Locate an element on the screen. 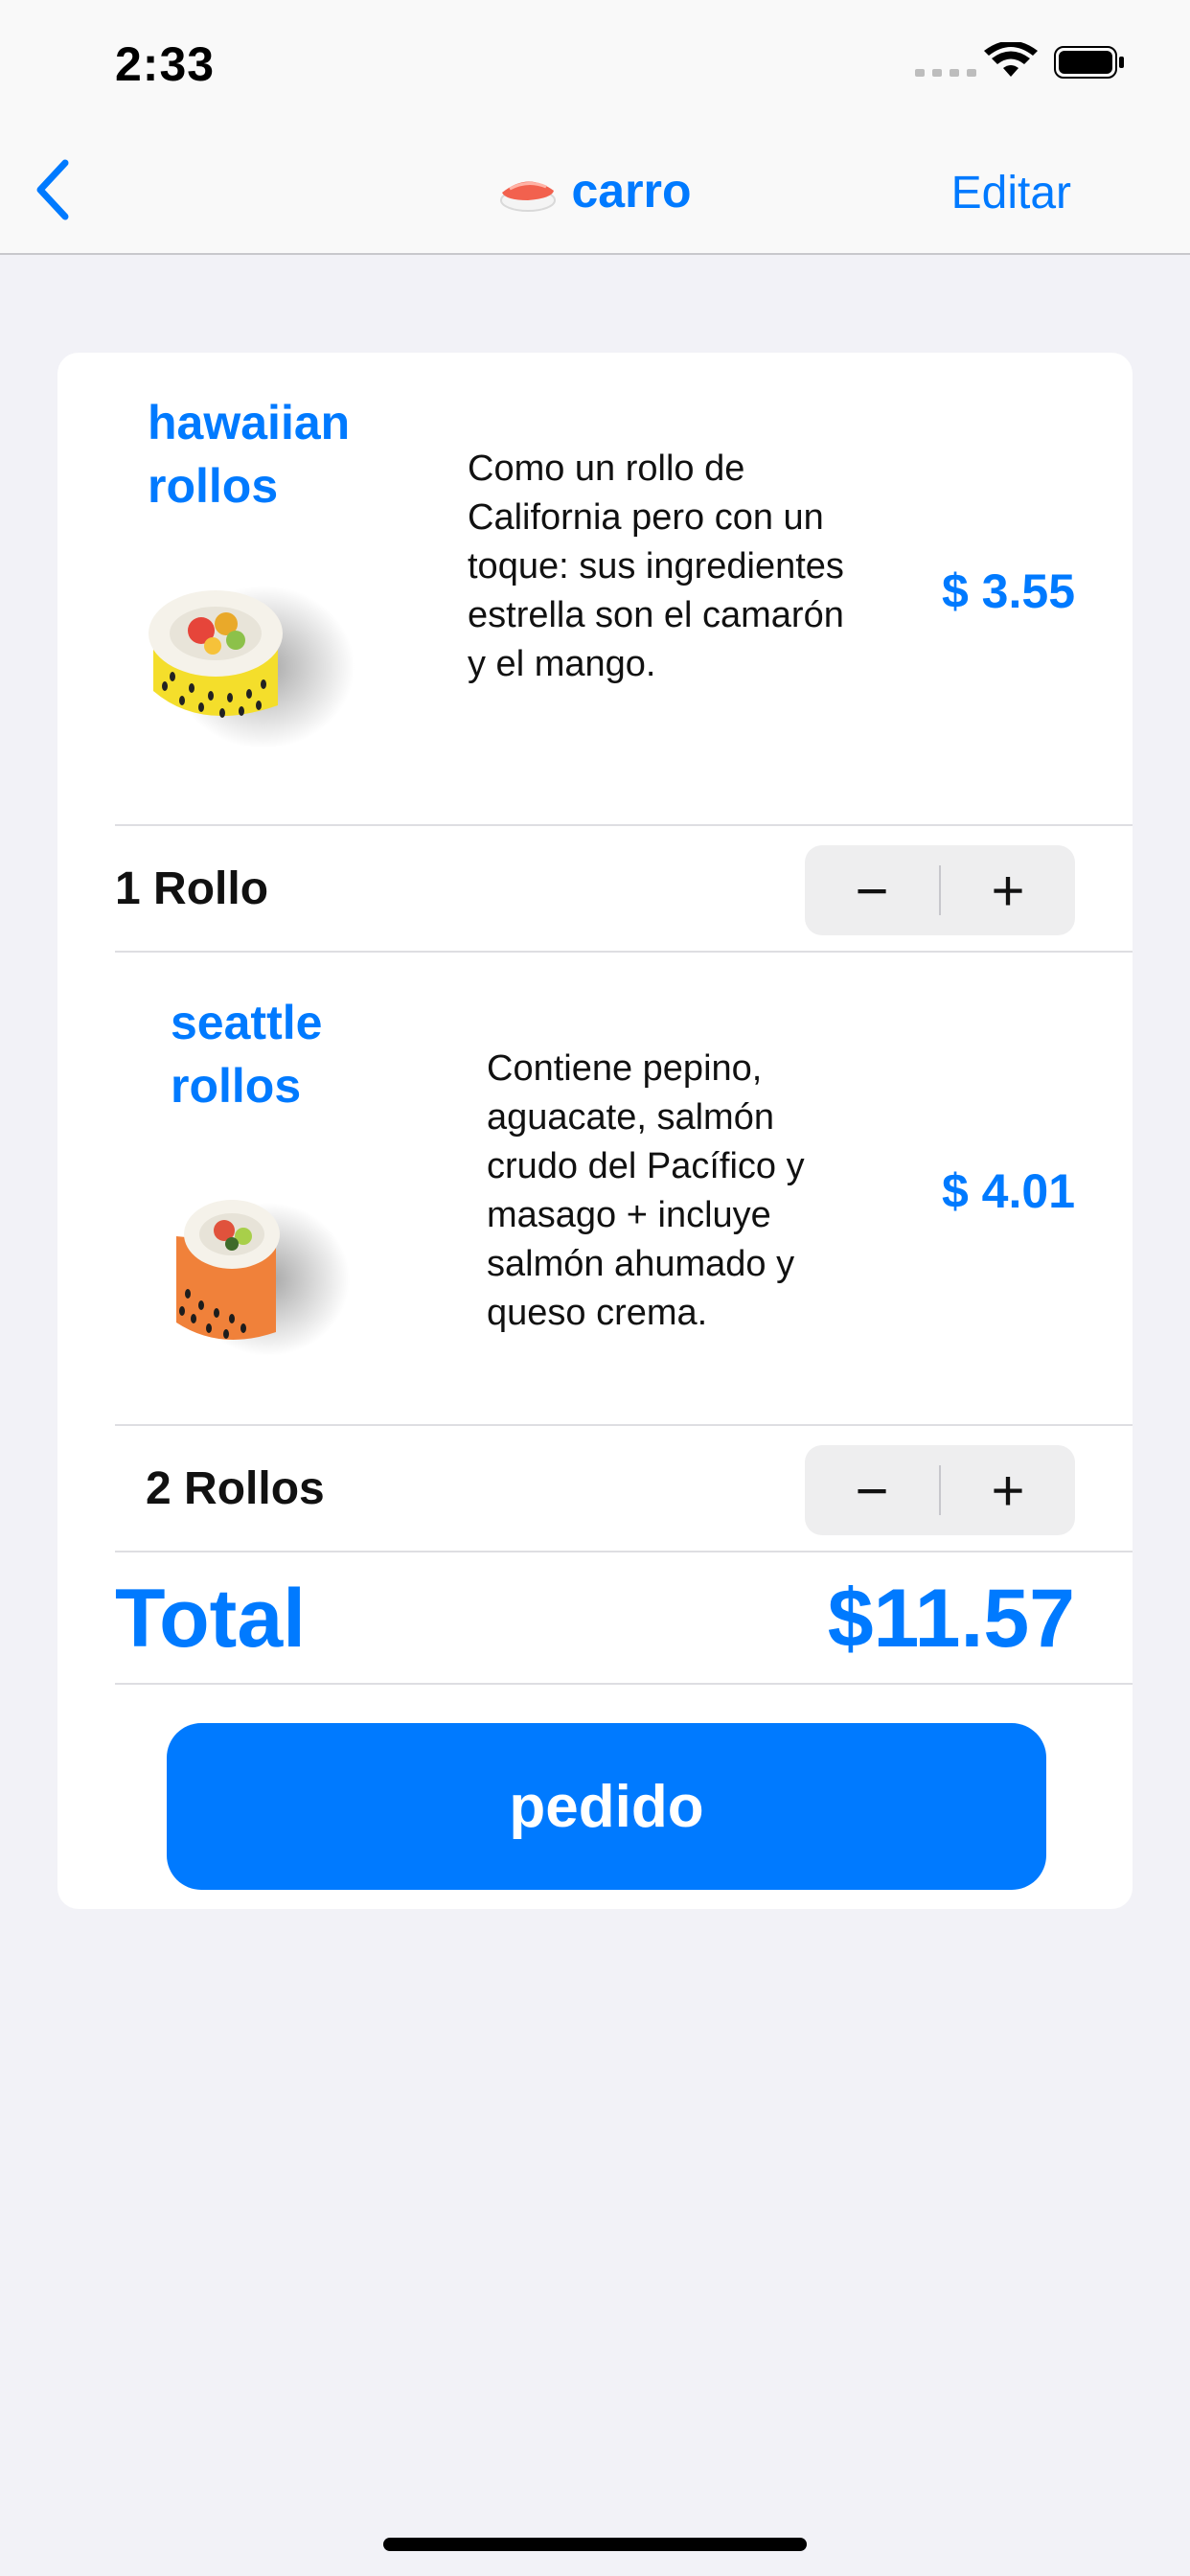  wifi-icon is located at coordinates (1011, 59).